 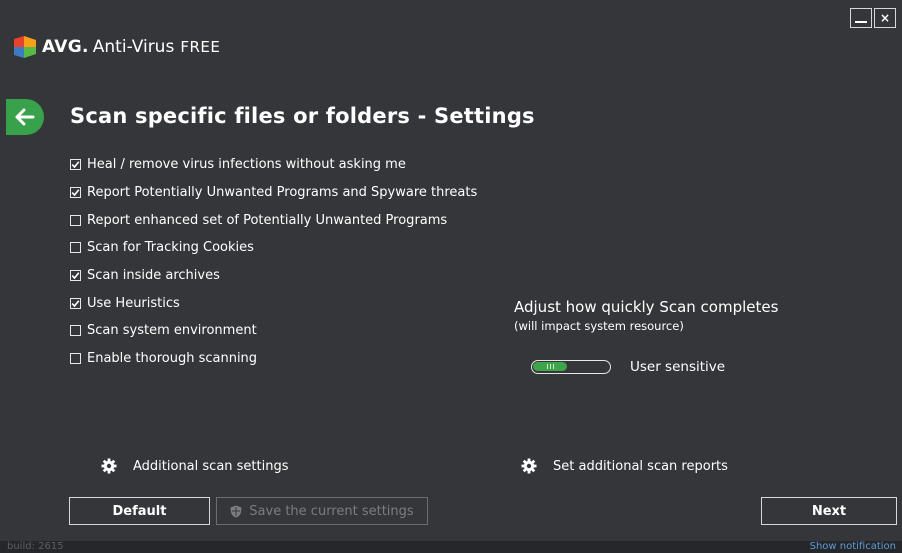 What do you see at coordinates (273, 359) in the screenshot?
I see `option-thorough-scanning: Enable thorough scanning` at bounding box center [273, 359].